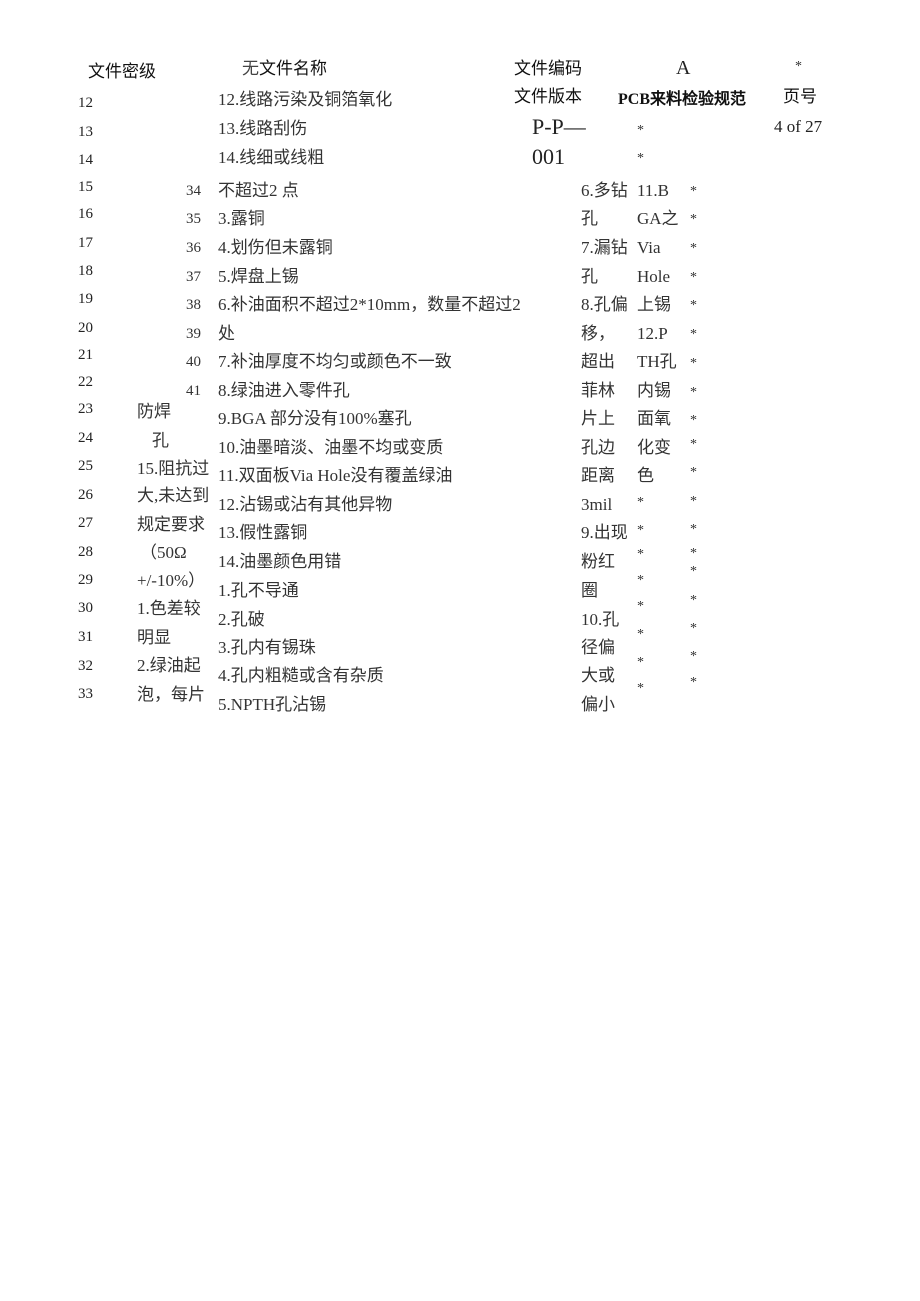  What do you see at coordinates (604, 247) in the screenshot?
I see `drill-defect-text: 7.漏钻` at bounding box center [604, 247].